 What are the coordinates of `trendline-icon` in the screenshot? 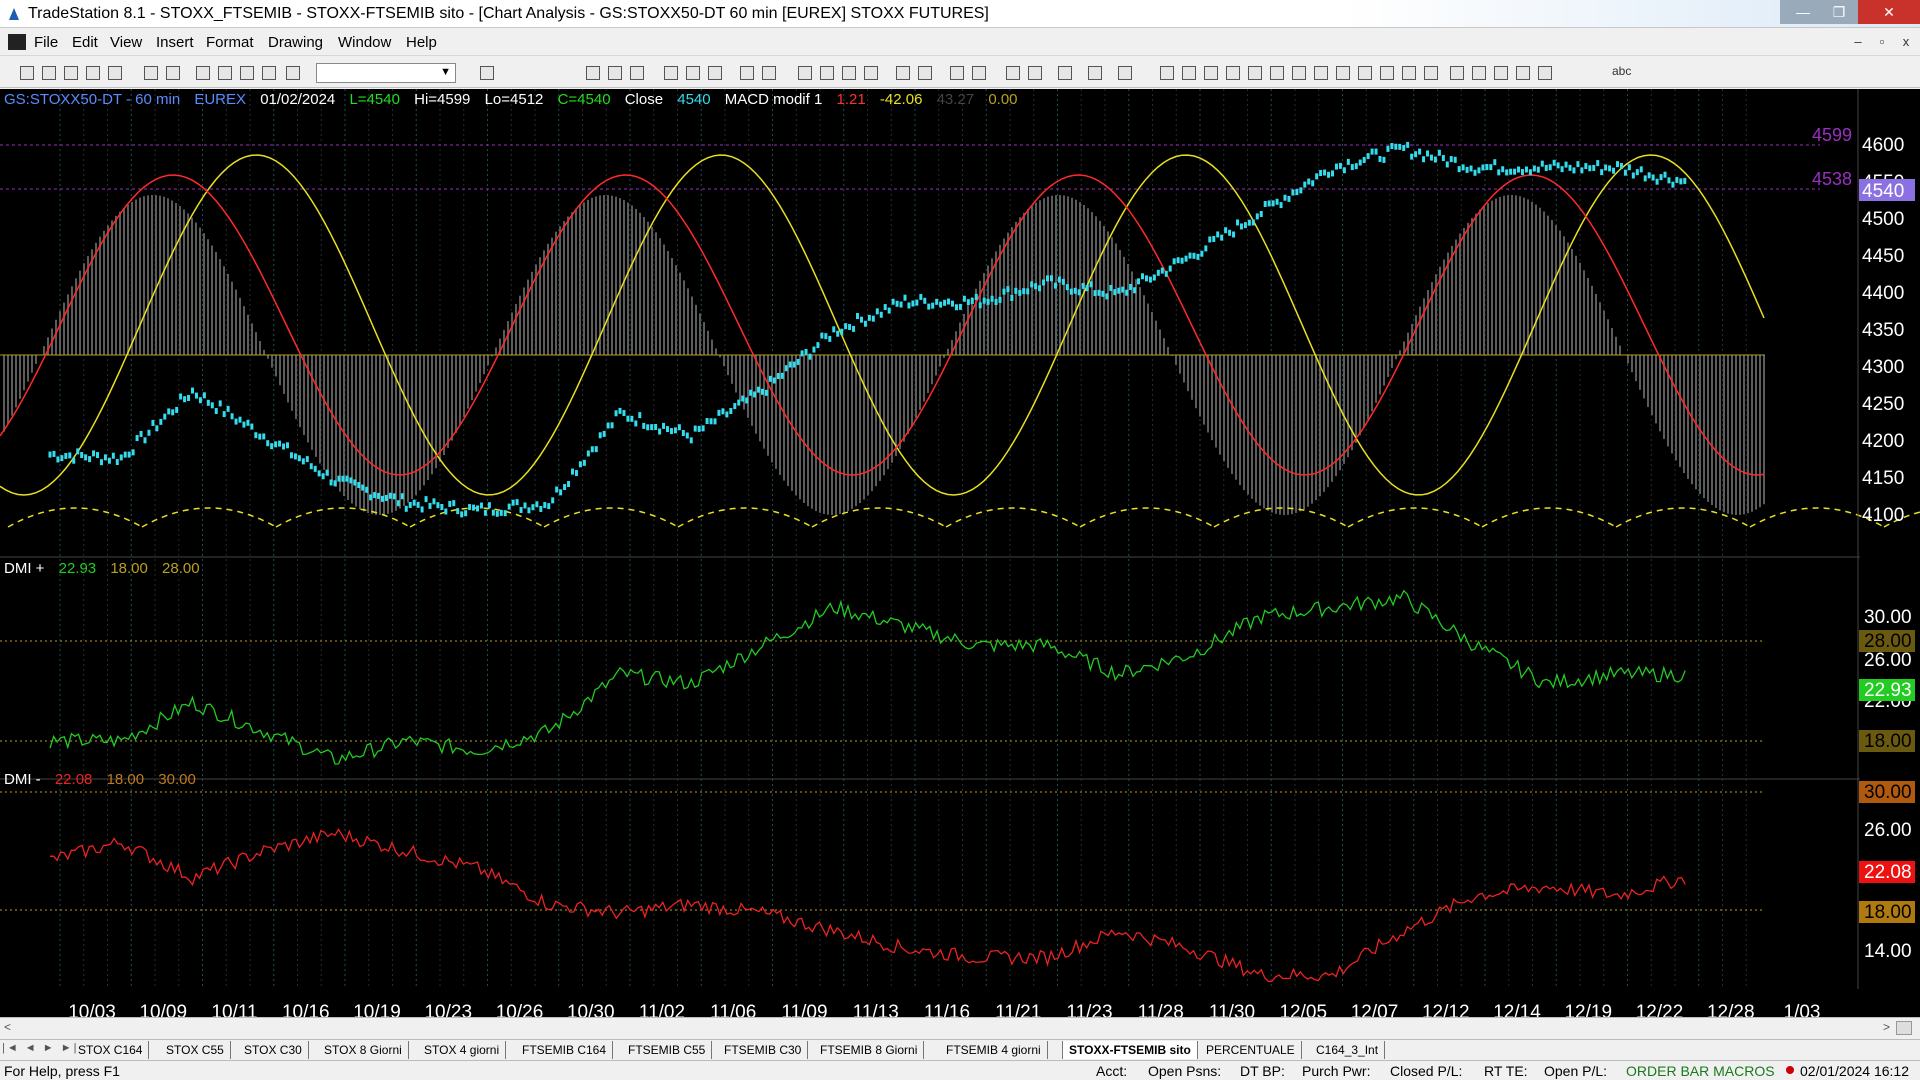 It's located at (1167, 73).